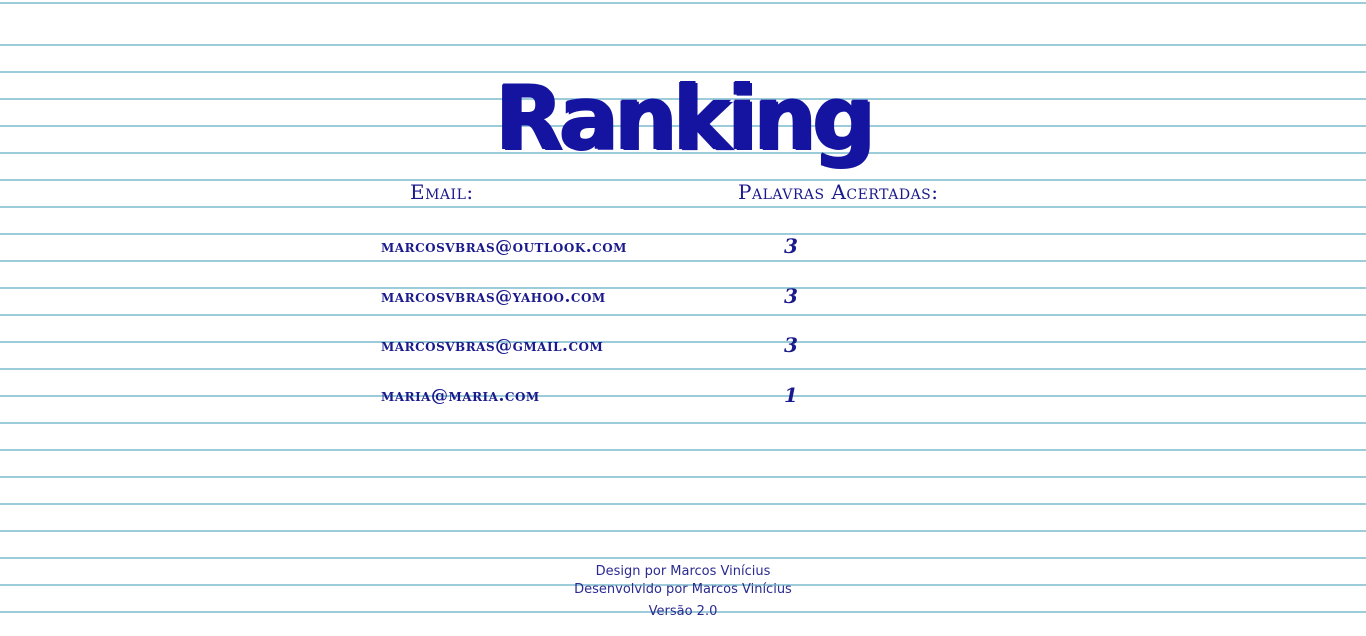 The width and height of the screenshot is (1366, 636). Describe the element at coordinates (683, 589) in the screenshot. I see `footer-developer-credit: Desenvolvido por Marcos Vinícius` at that location.